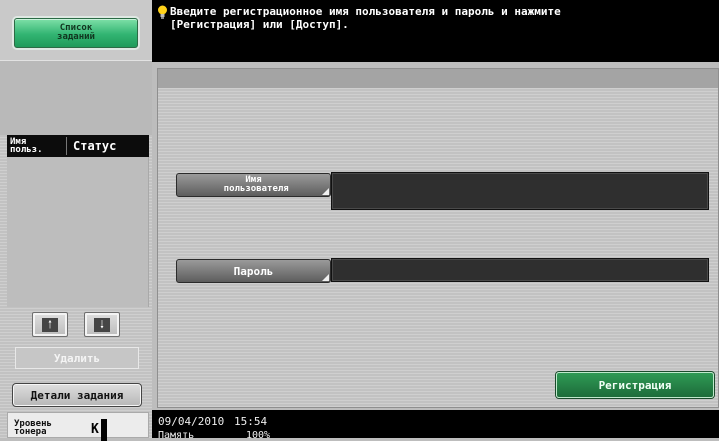 Image resolution: width=719 pixels, height=441 pixels. I want to click on toner-level-indicator: Уровень тонера K, so click(78, 426).